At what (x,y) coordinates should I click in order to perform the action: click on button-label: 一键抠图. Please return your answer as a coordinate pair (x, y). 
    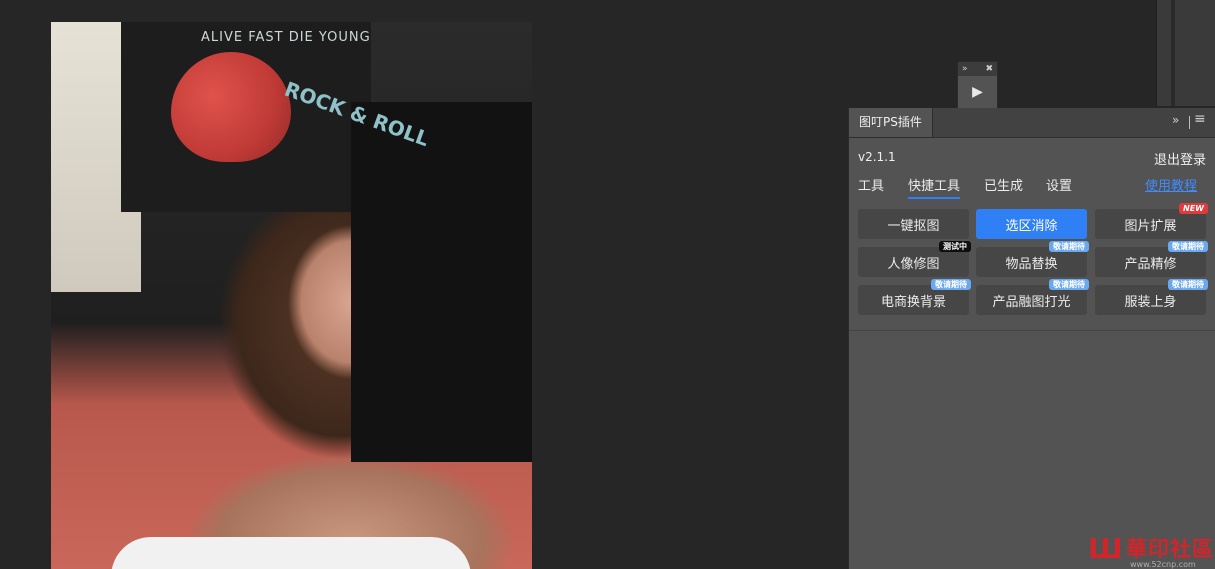
    Looking at the image, I should click on (913, 226).